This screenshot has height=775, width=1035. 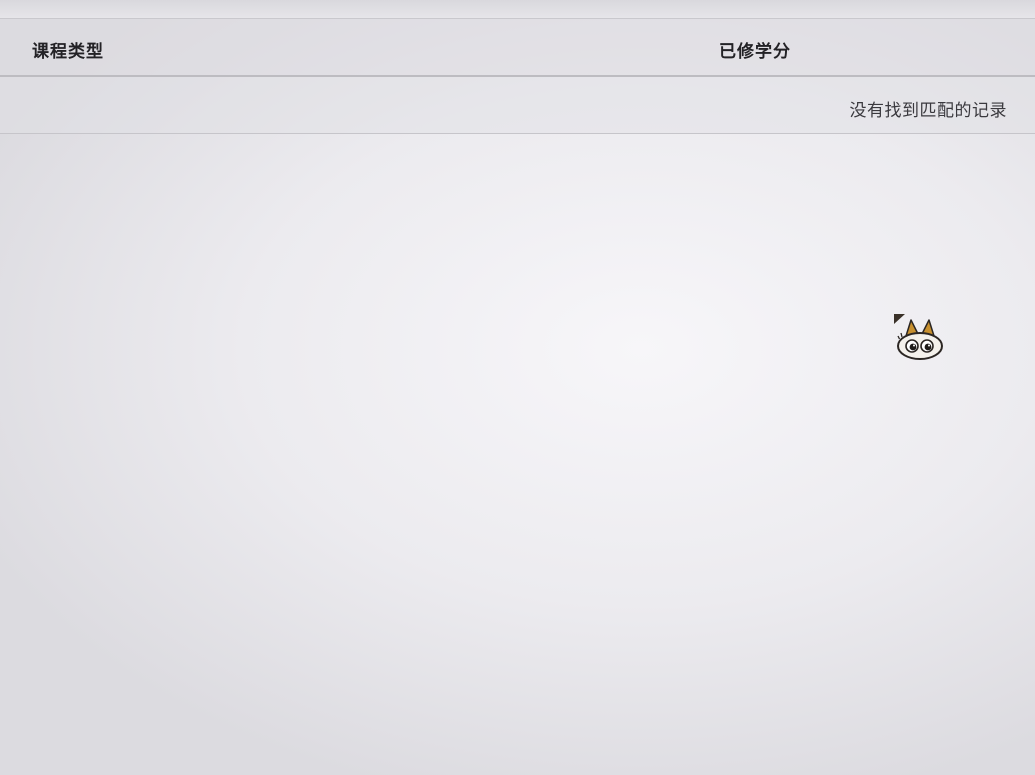 I want to click on column-header-course-type: 课程类型, so click(x=68, y=49).